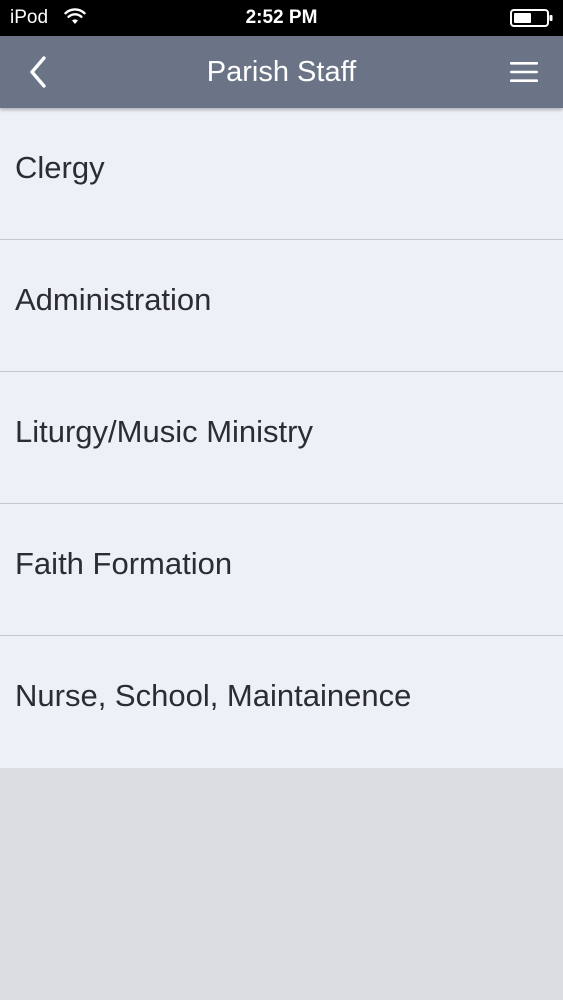 The image size is (563, 1000). Describe the element at coordinates (60, 167) in the screenshot. I see `list-item-label: Clergy` at that location.